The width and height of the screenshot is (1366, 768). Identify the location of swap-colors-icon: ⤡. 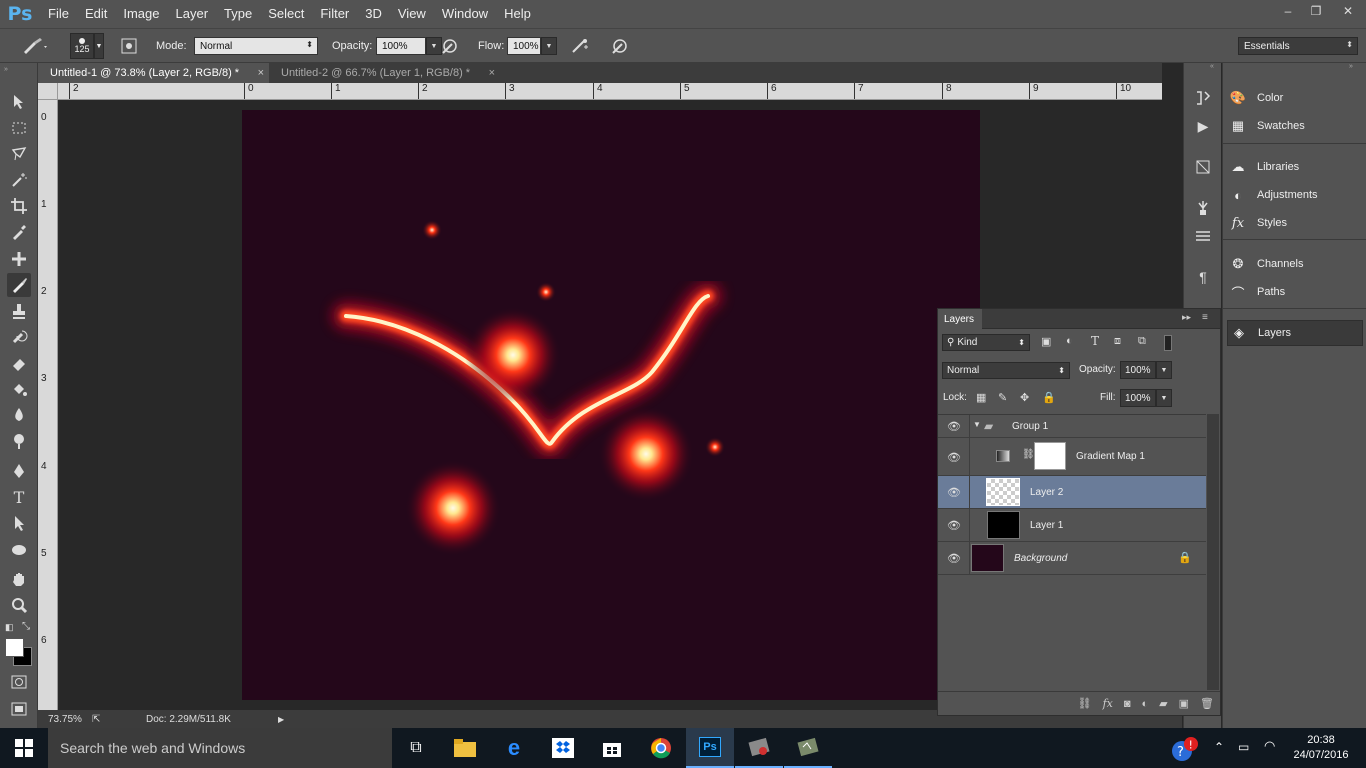
(26, 626).